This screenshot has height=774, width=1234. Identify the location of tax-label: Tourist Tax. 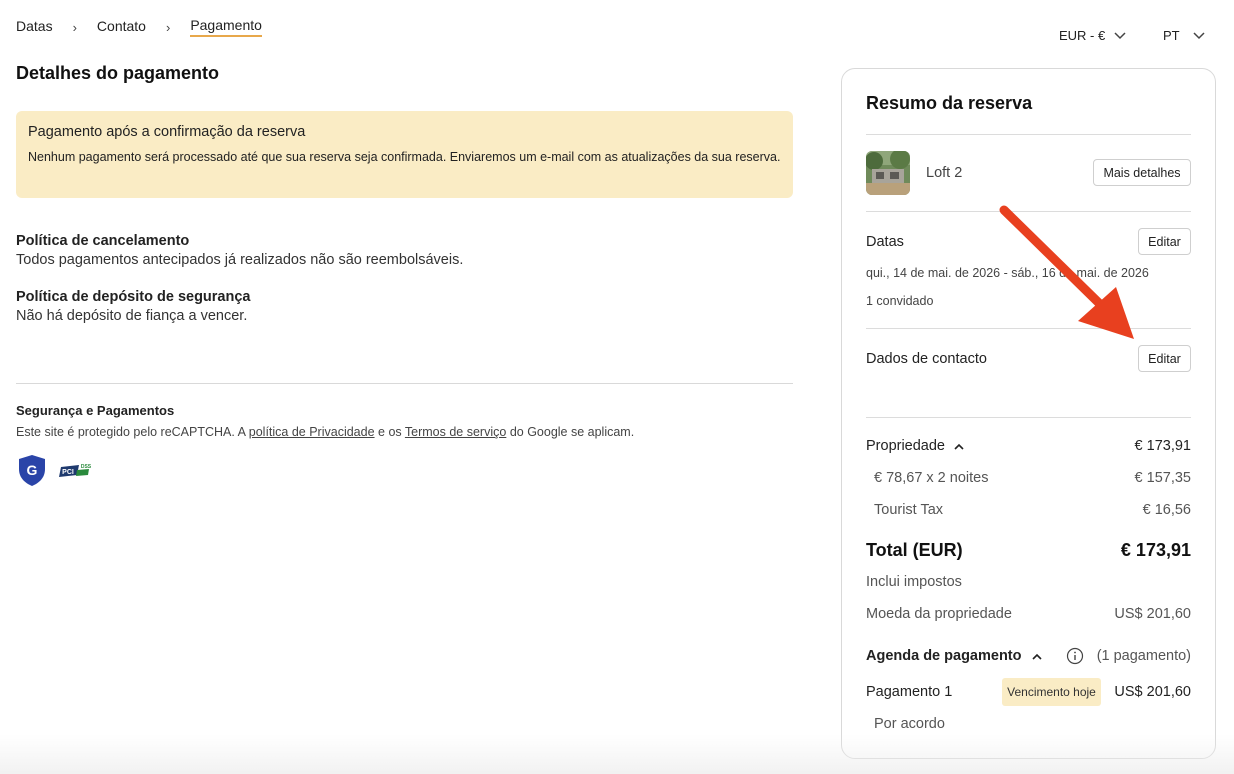
(909, 510).